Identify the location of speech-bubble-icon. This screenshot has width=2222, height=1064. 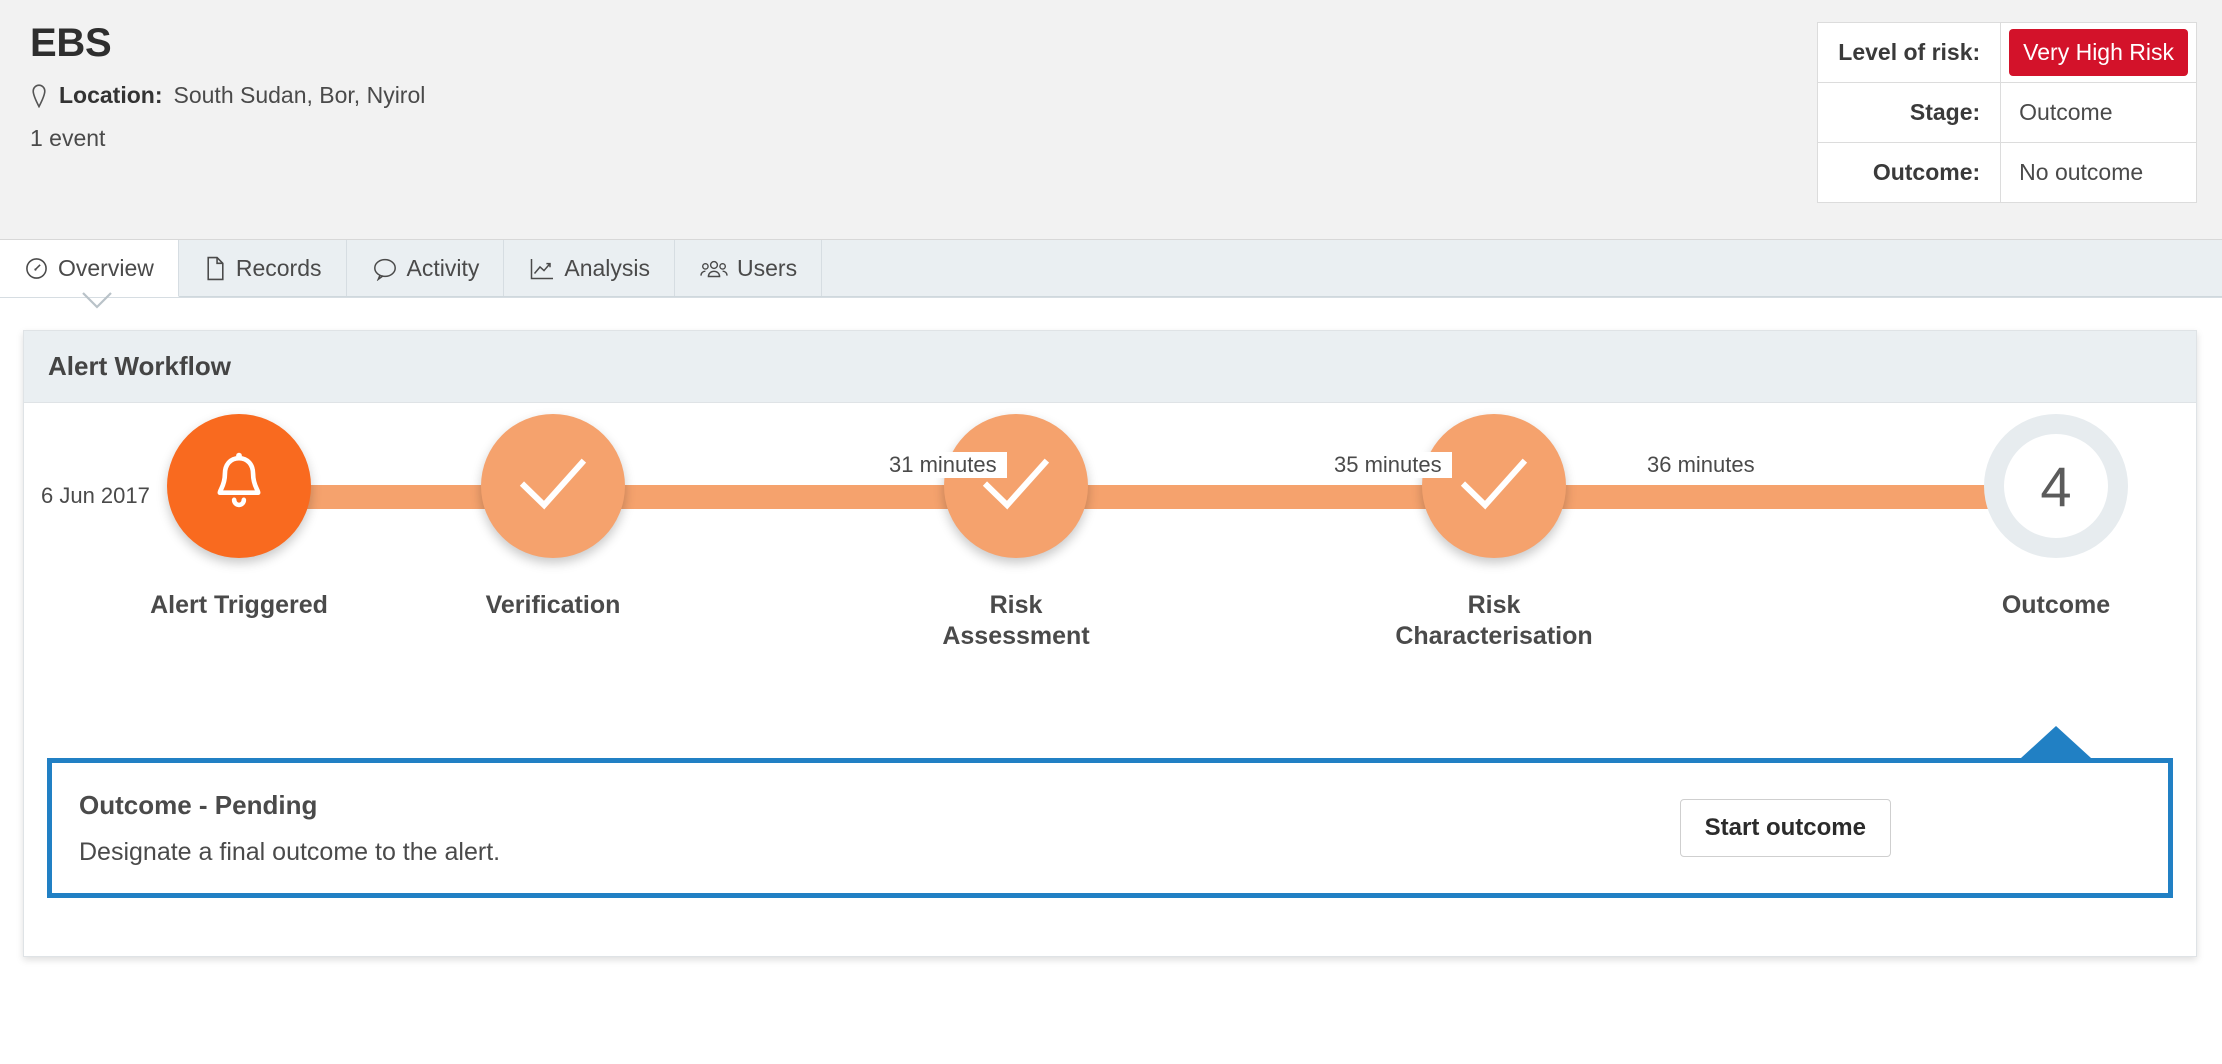
(385, 269).